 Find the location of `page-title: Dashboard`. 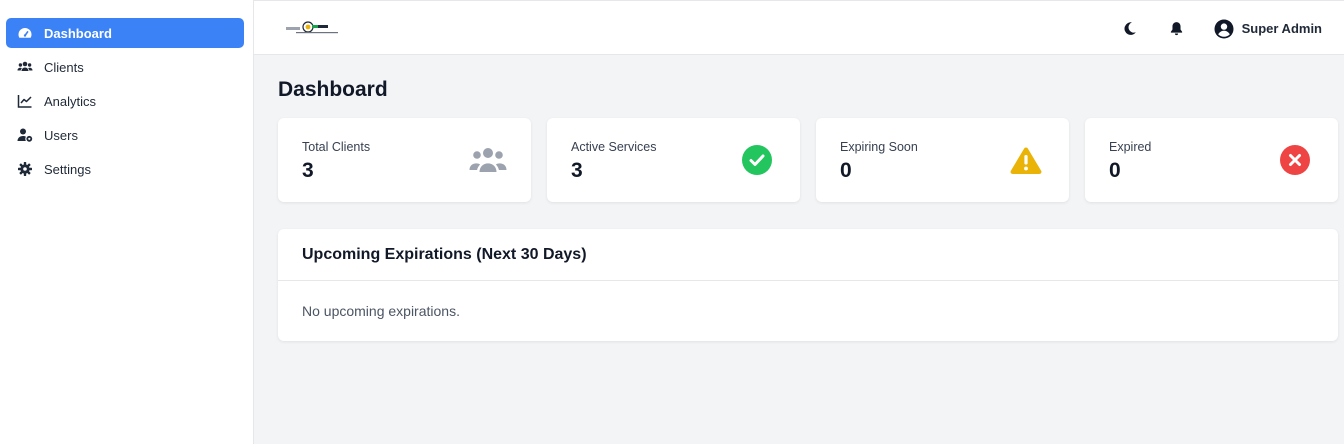

page-title: Dashboard is located at coordinates (333, 89).